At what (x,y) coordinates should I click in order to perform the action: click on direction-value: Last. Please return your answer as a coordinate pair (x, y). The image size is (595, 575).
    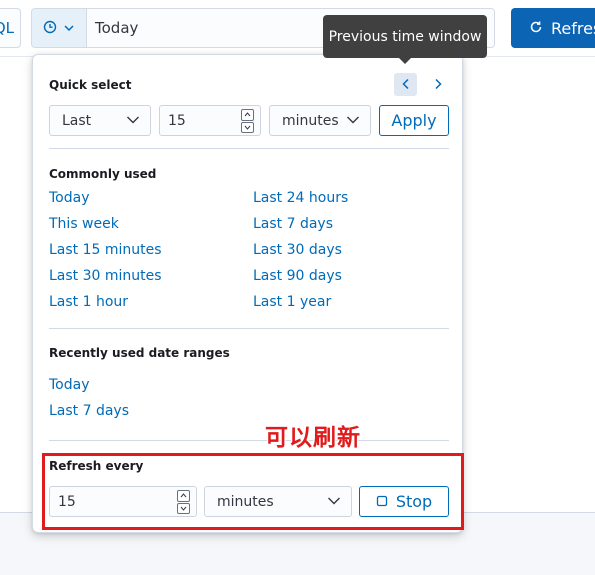
    Looking at the image, I should click on (77, 120).